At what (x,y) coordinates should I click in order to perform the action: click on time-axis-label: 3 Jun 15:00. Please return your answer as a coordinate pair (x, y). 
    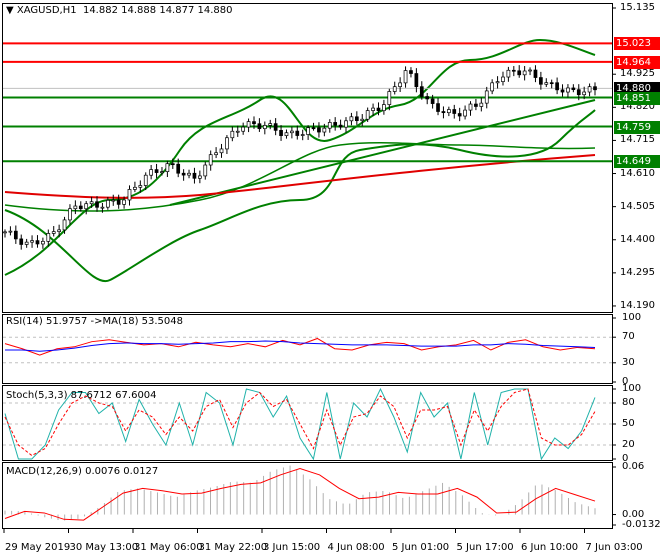
    Looking at the image, I should click on (292, 547).